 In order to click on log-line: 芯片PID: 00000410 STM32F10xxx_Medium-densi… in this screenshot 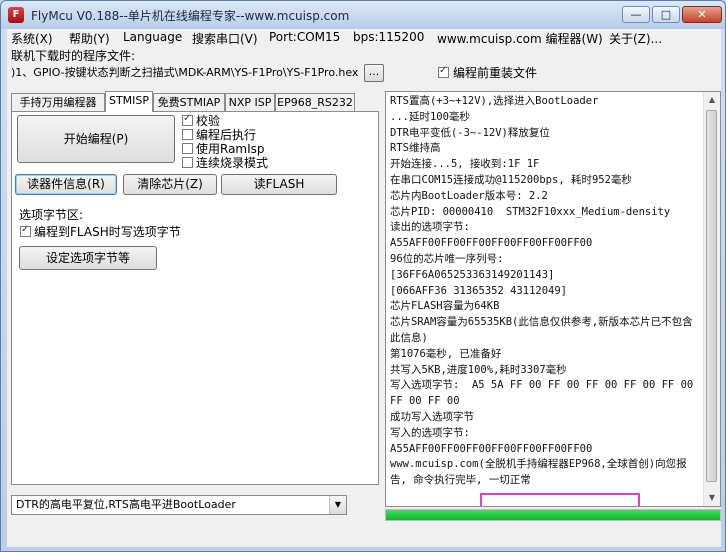, I will do `click(530, 211)`.